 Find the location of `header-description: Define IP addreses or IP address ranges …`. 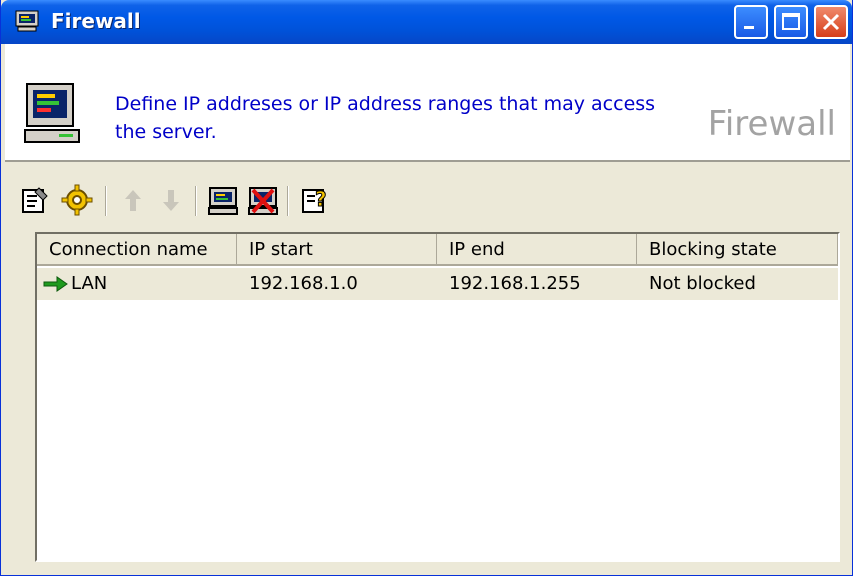

header-description: Define IP addreses or IP address ranges … is located at coordinates (385, 118).